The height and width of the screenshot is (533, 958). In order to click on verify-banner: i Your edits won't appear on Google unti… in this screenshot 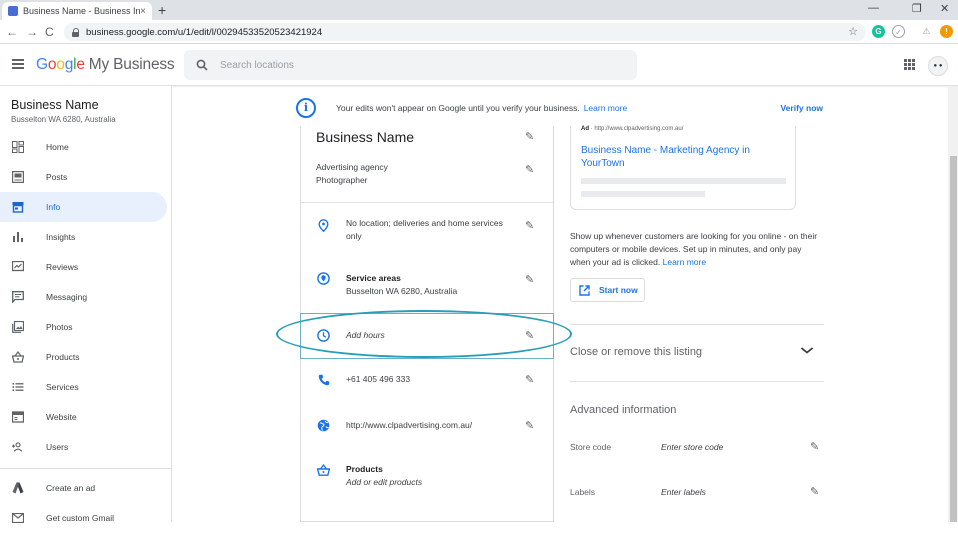, I will do `click(562, 108)`.